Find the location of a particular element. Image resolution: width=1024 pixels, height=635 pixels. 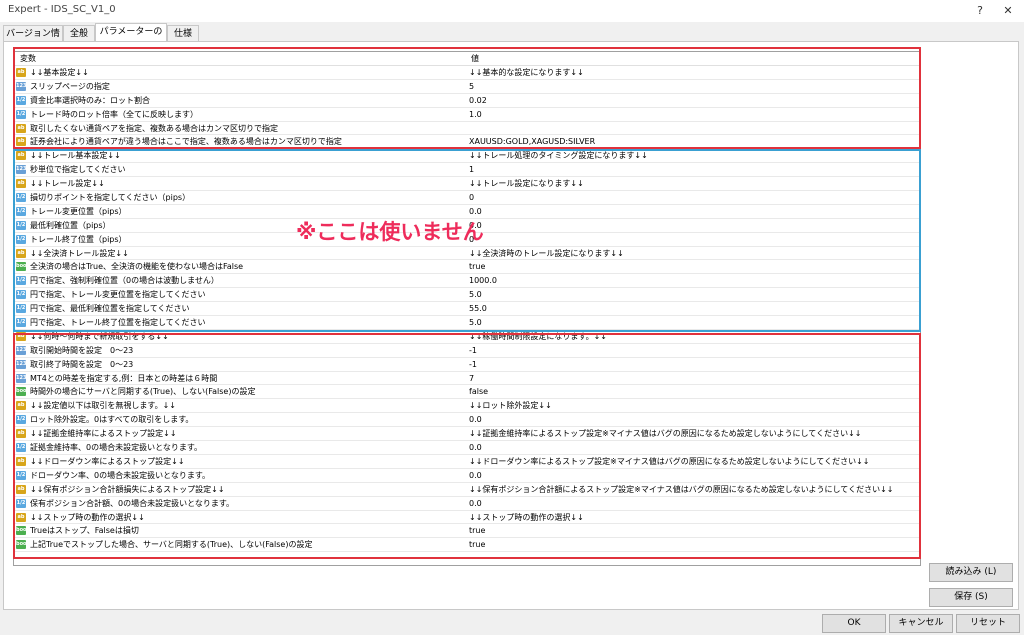

param-name: ↓↓トレール基本設定↓↓ is located at coordinates (75, 156).